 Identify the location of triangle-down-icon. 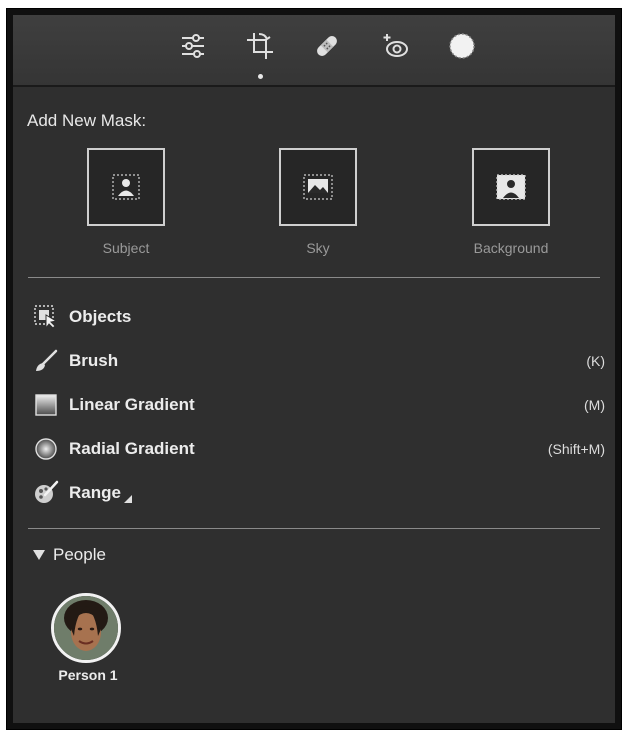
(39, 555).